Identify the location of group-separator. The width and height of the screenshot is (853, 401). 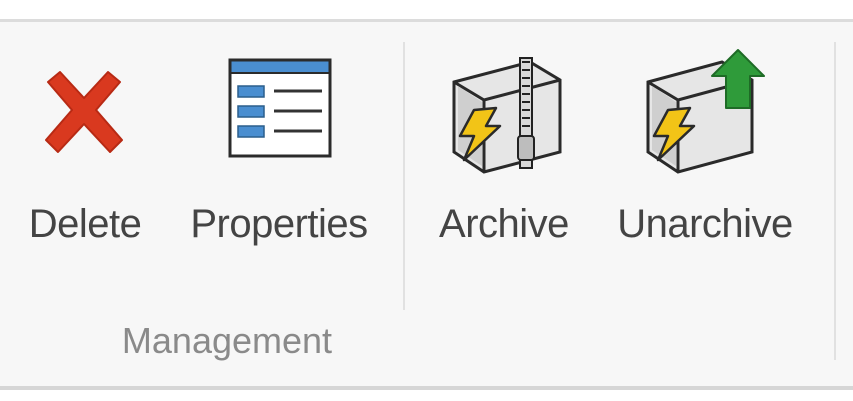
(404, 176).